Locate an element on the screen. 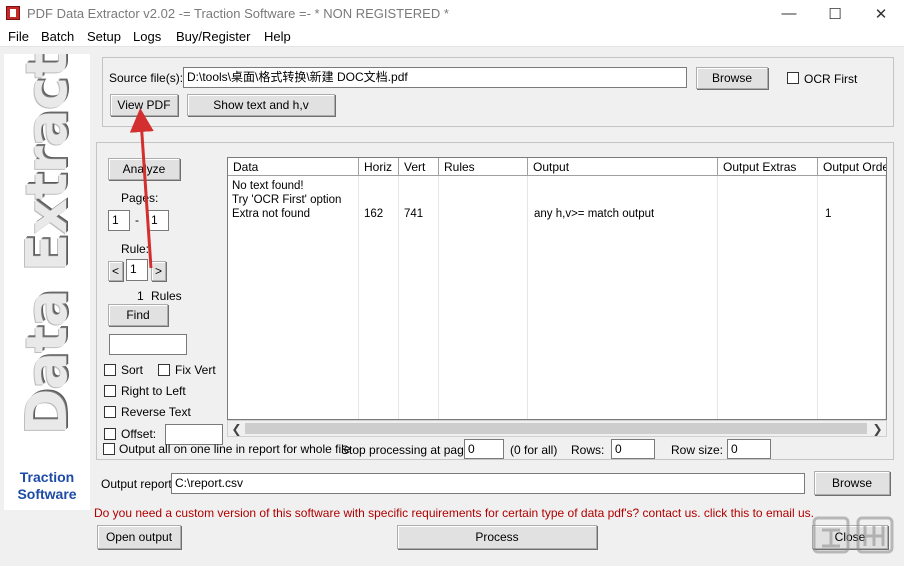 The width and height of the screenshot is (904, 566). rules-label: Rules is located at coordinates (166, 296).